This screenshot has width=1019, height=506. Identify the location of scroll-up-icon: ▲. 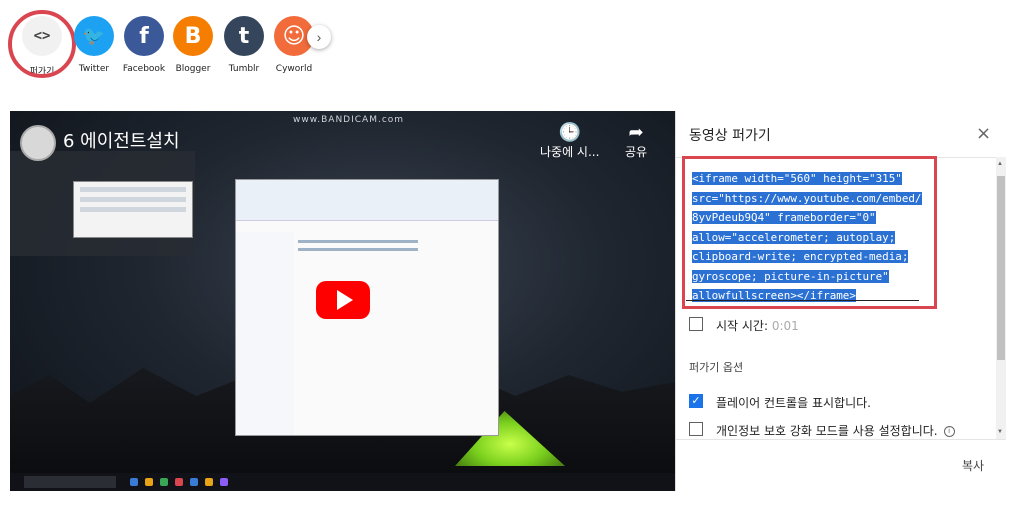
(1000, 164).